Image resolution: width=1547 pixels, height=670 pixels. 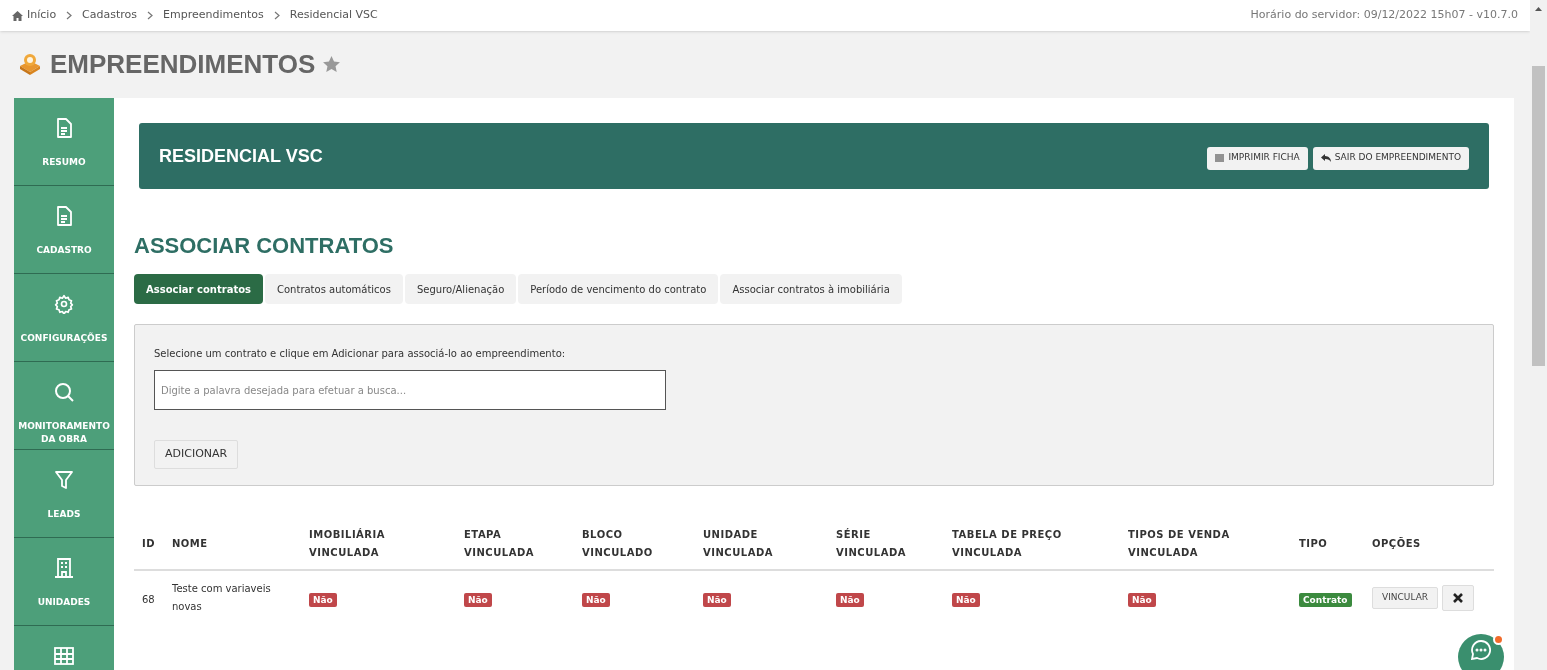 I want to click on column-header: IMOBILIÁRIA VINCULADA, so click(x=347, y=543).